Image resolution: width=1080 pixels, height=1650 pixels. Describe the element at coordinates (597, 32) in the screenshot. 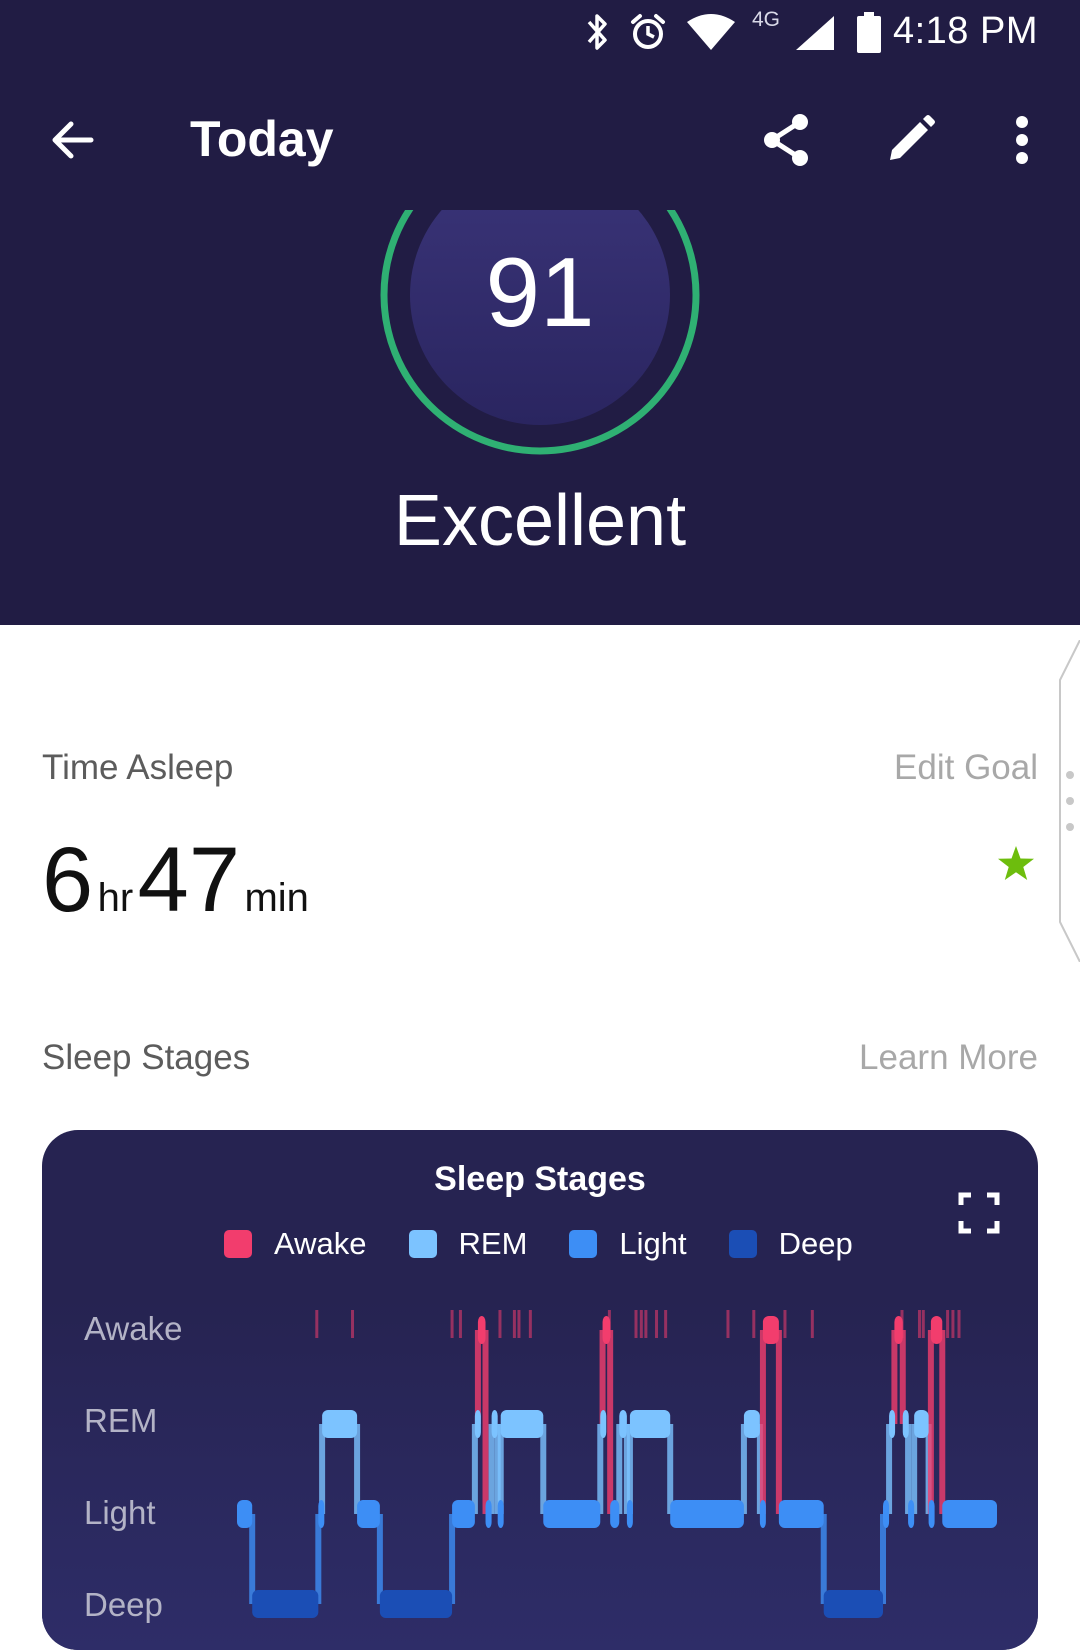

I see `bluetooth-icon` at that location.